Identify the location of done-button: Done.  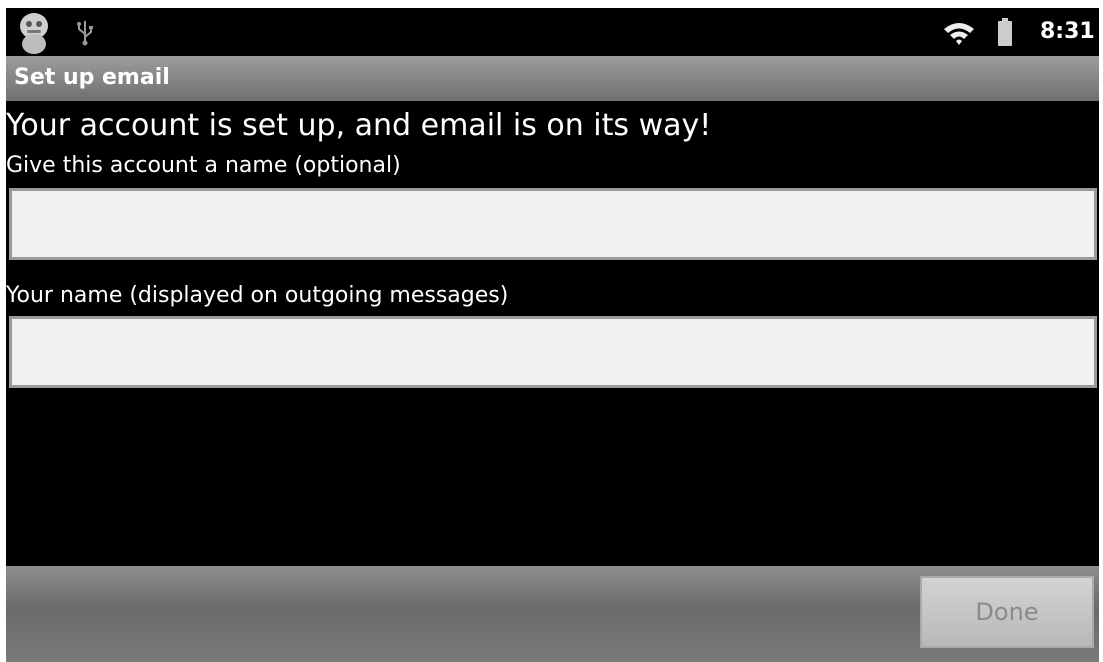
(1007, 612).